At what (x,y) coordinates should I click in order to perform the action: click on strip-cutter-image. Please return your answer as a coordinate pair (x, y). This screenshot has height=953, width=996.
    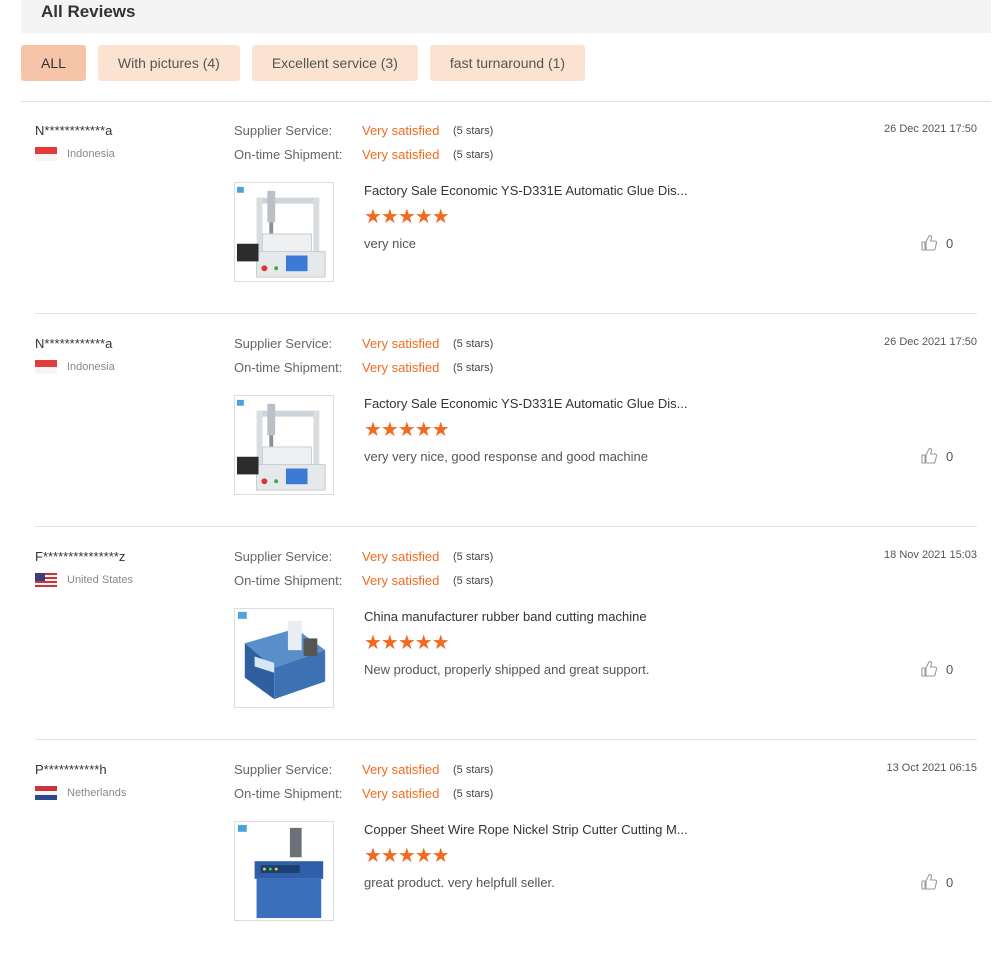
    Looking at the image, I should click on (284, 871).